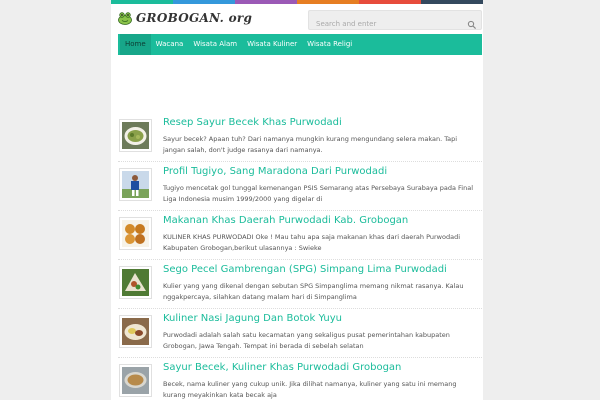 The image size is (600, 400). What do you see at coordinates (252, 122) in the screenshot?
I see `post-title: Resep Sayur Becek Khas Purwodadi` at bounding box center [252, 122].